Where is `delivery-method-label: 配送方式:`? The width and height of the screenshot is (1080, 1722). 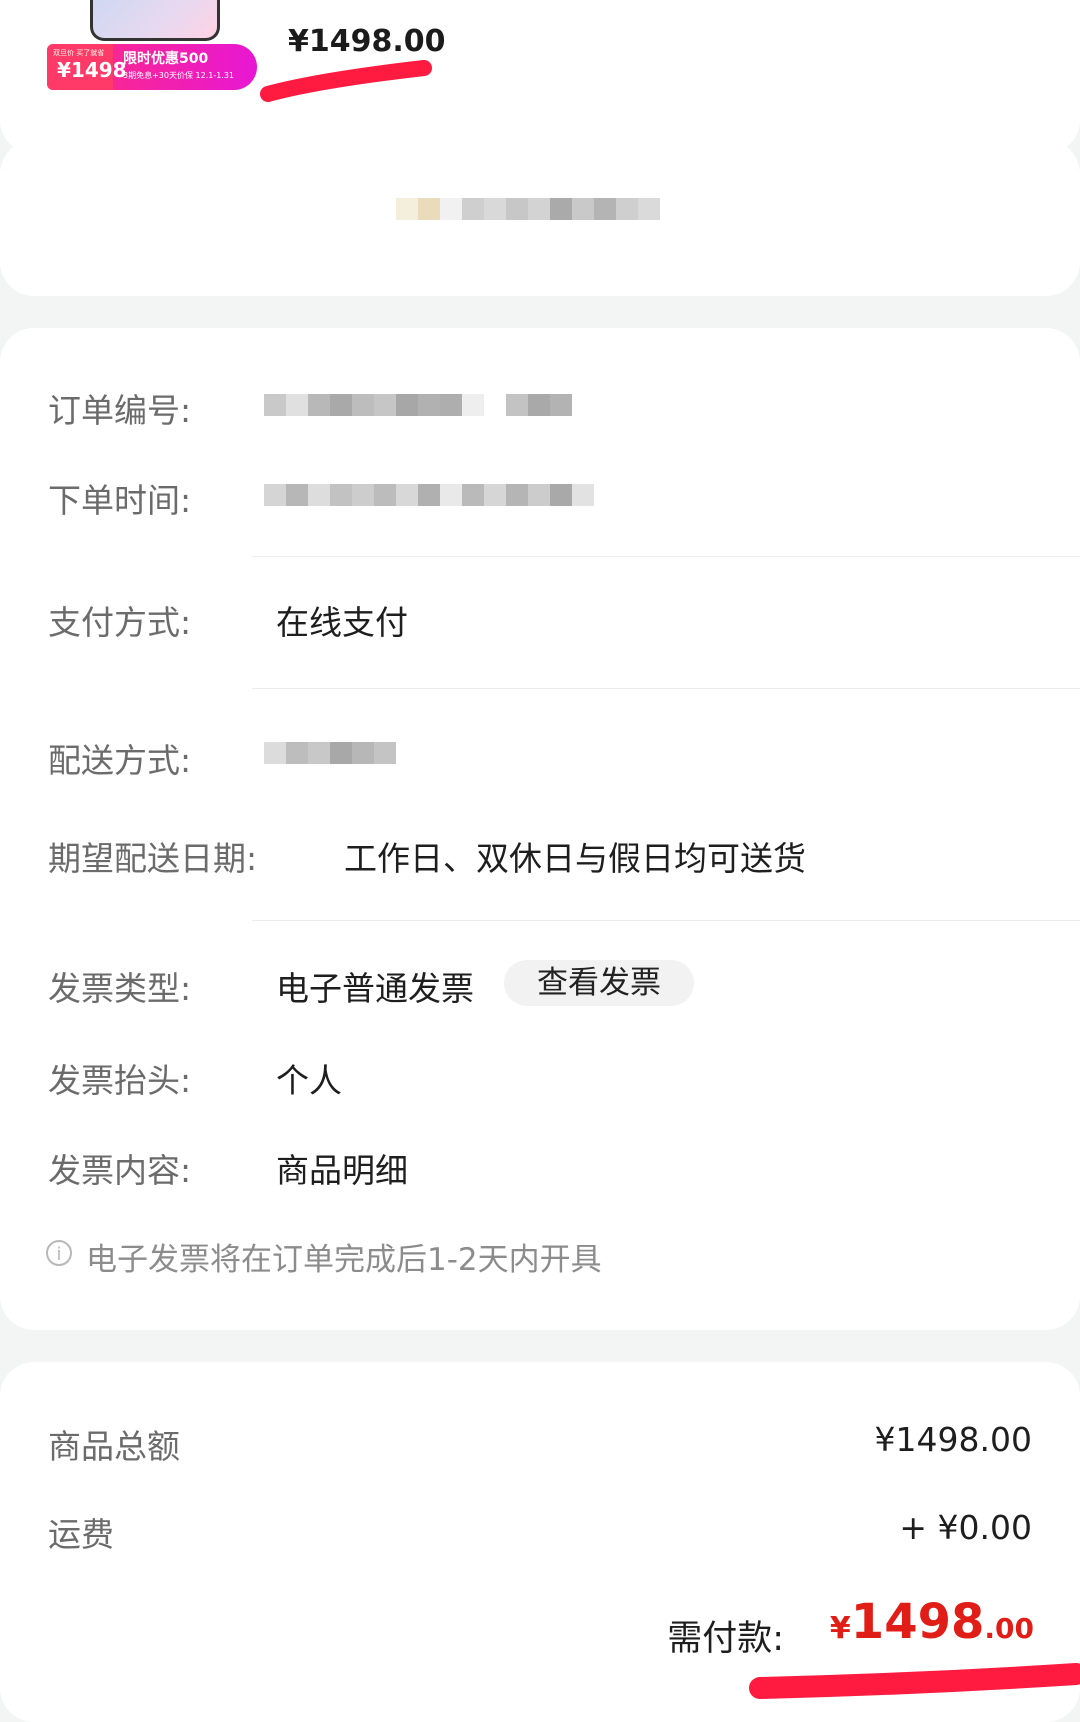 delivery-method-label: 配送方式: is located at coordinates (120, 760).